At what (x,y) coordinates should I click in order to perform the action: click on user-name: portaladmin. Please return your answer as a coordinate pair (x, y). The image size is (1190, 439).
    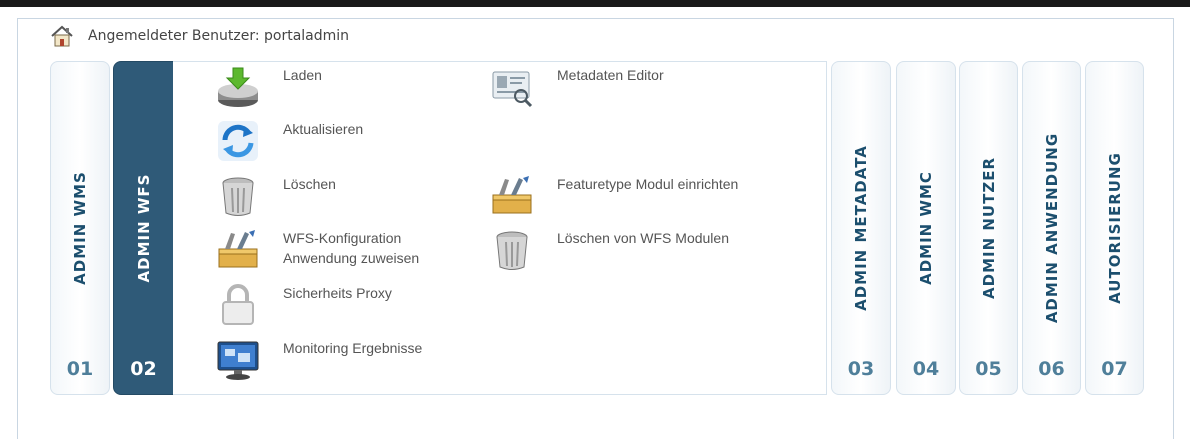
    Looking at the image, I should click on (307, 36).